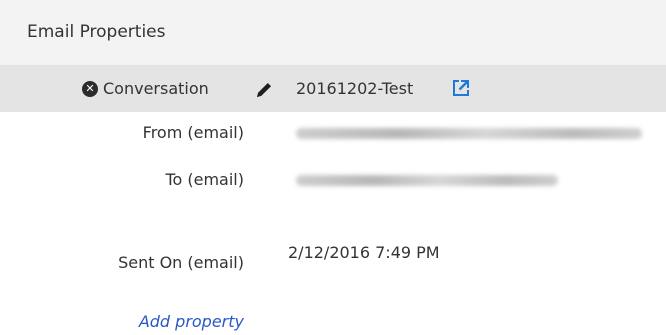 Image resolution: width=666 pixels, height=335 pixels. I want to click on remove-conversation-icon: ✕, so click(90, 89).